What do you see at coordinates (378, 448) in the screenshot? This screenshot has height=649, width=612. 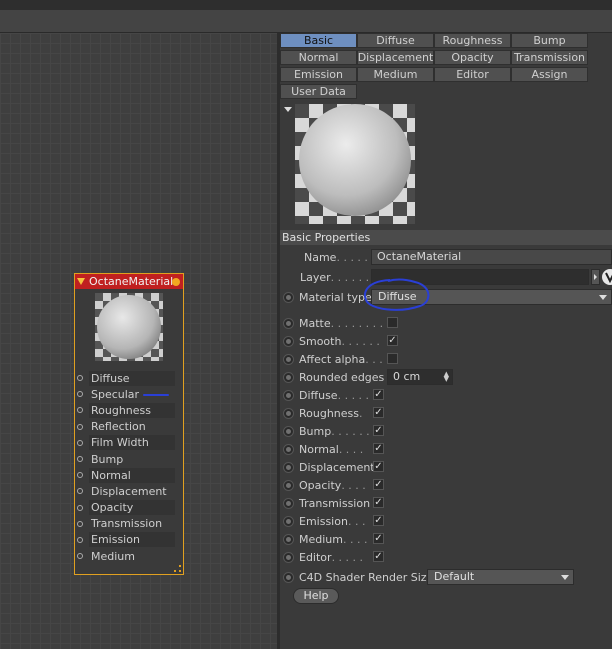 I see `normal-checkbox: ✓` at bounding box center [378, 448].